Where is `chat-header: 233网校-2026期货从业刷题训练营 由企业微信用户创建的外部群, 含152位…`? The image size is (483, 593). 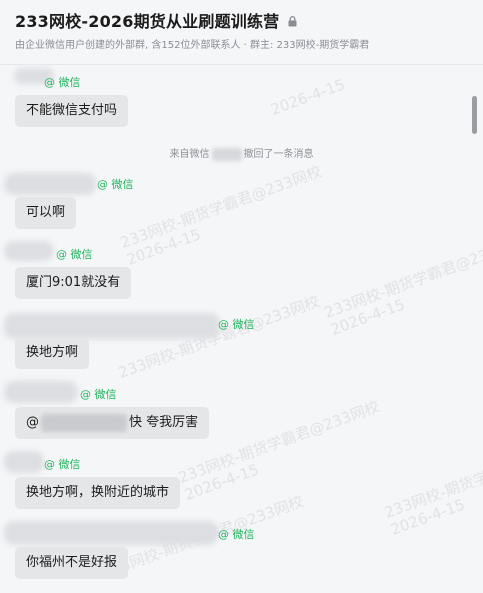
chat-header: 233网校-2026期货从业刷题训练营 由企业微信用户创建的外部群, 含152位… is located at coordinates (241, 32).